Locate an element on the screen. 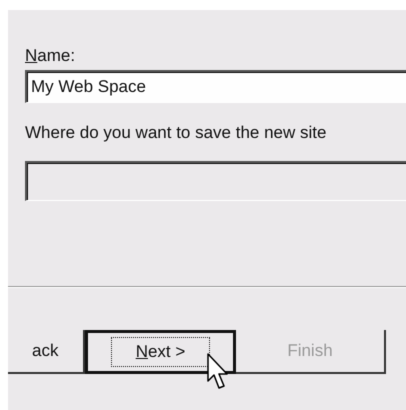 This screenshot has width=406, height=410. back-button: ack is located at coordinates (46, 352).